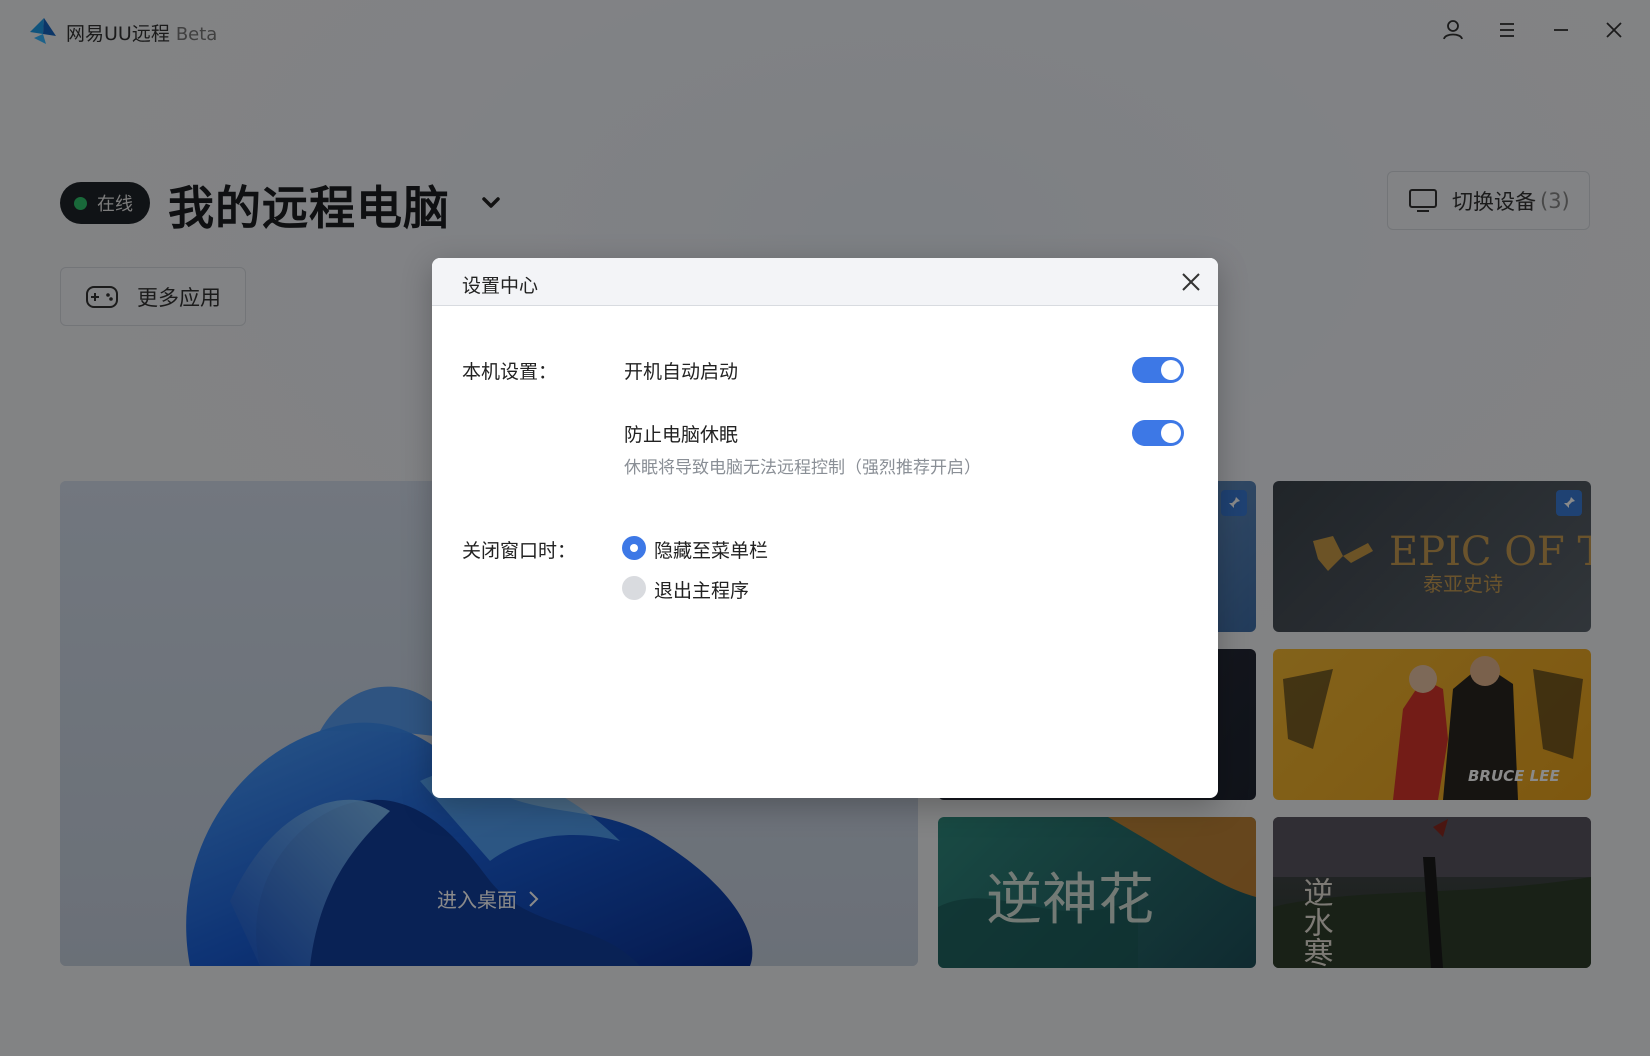  Describe the element at coordinates (634, 548) in the screenshot. I see `hide-to-tray-radio` at that location.